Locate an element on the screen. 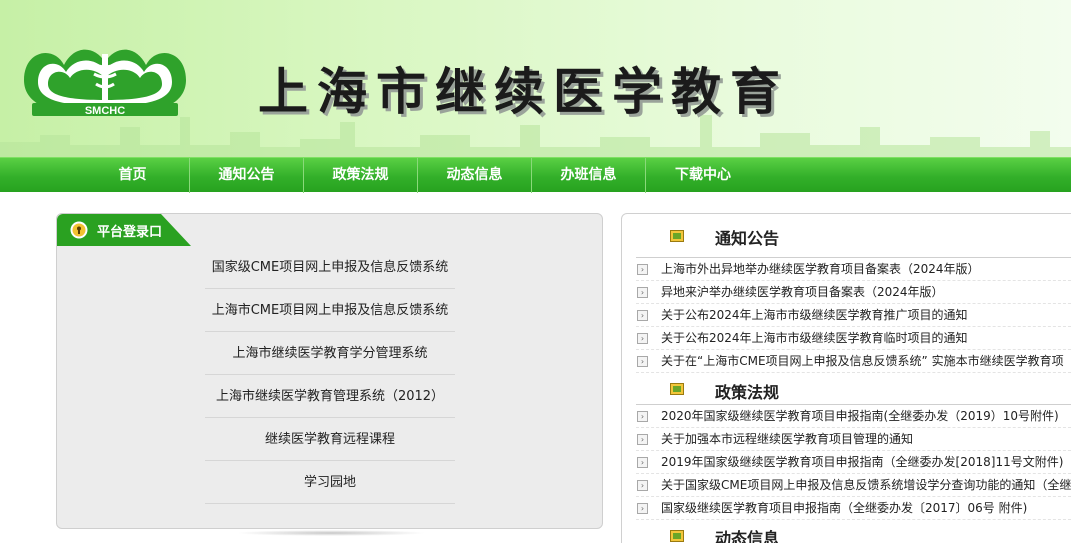  system-link-shanghai-cme: 上海市CME项目网上申报及信息反馈系统 is located at coordinates (330, 310).